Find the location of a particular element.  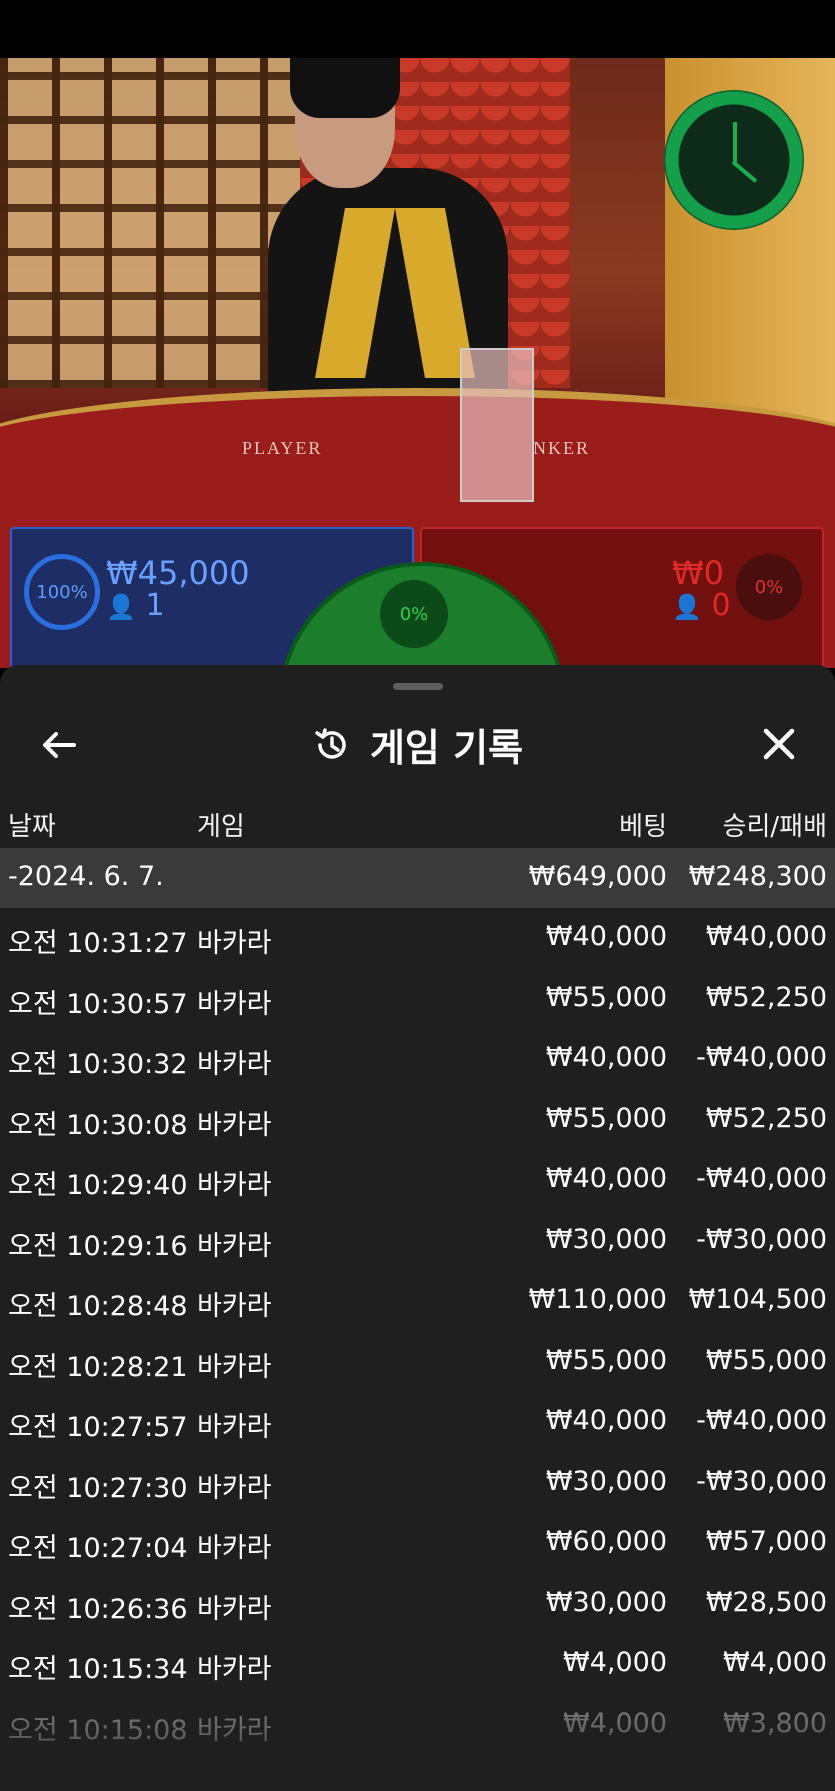

history-row: 오전 10:27:30 바카라 ₩30,000 -₩30,000 is located at coordinates (417, 1483).